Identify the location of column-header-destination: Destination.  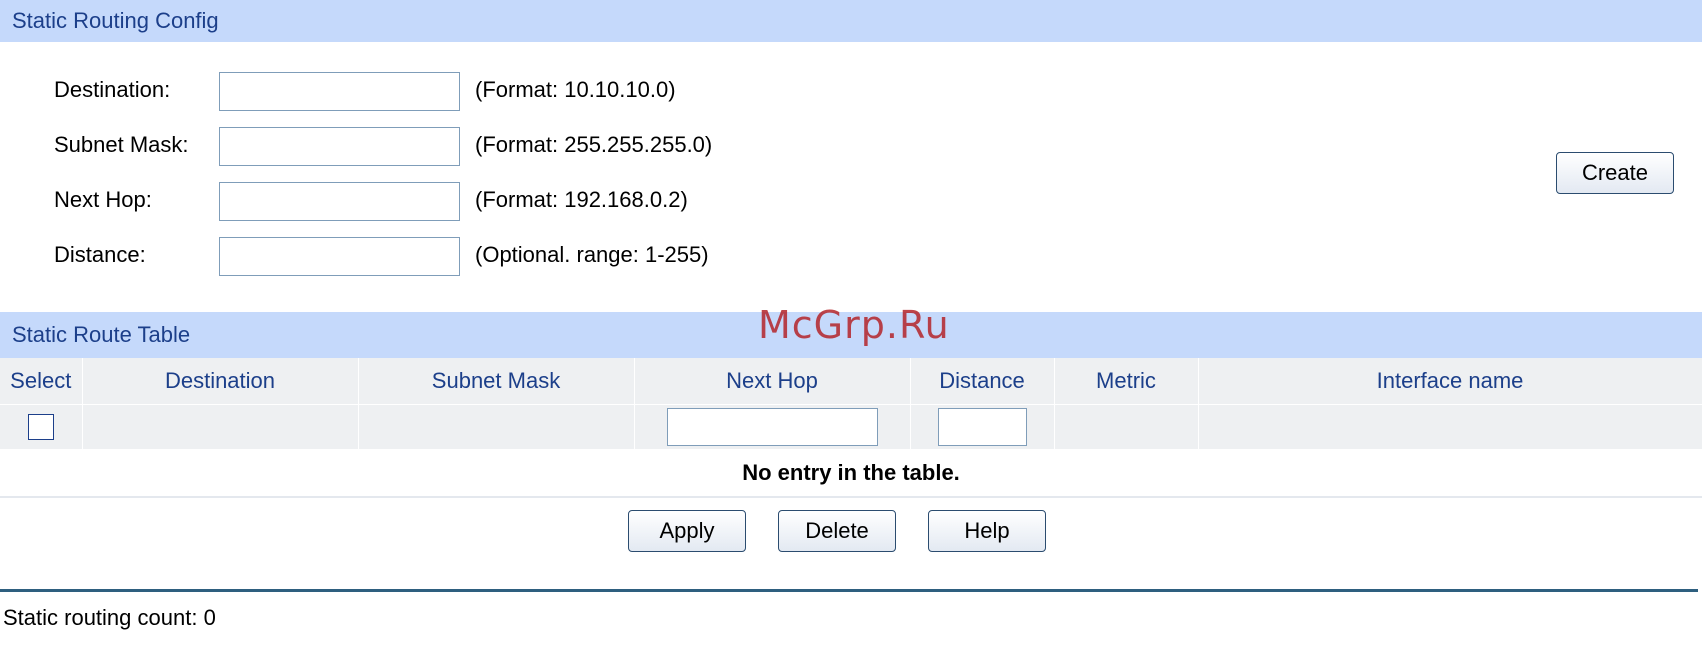
(220, 381).